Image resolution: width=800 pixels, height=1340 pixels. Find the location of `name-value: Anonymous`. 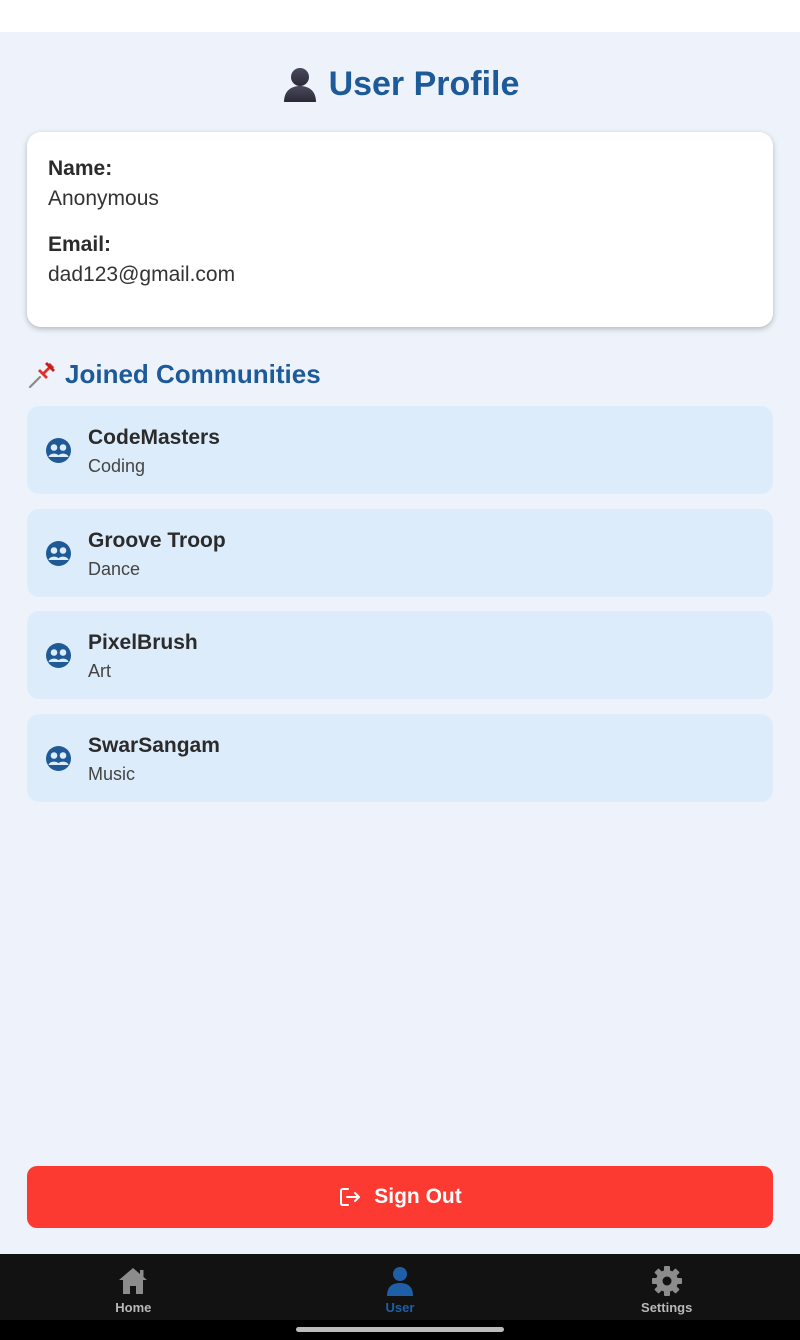

name-value: Anonymous is located at coordinates (103, 198).